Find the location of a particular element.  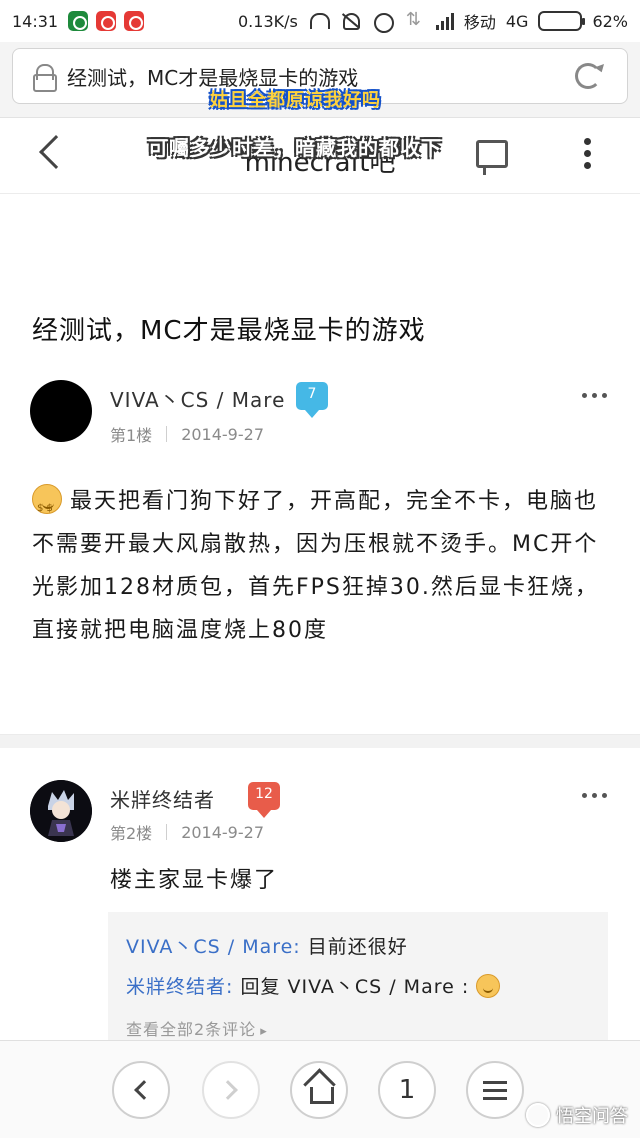

section-divider is located at coordinates (320, 741).